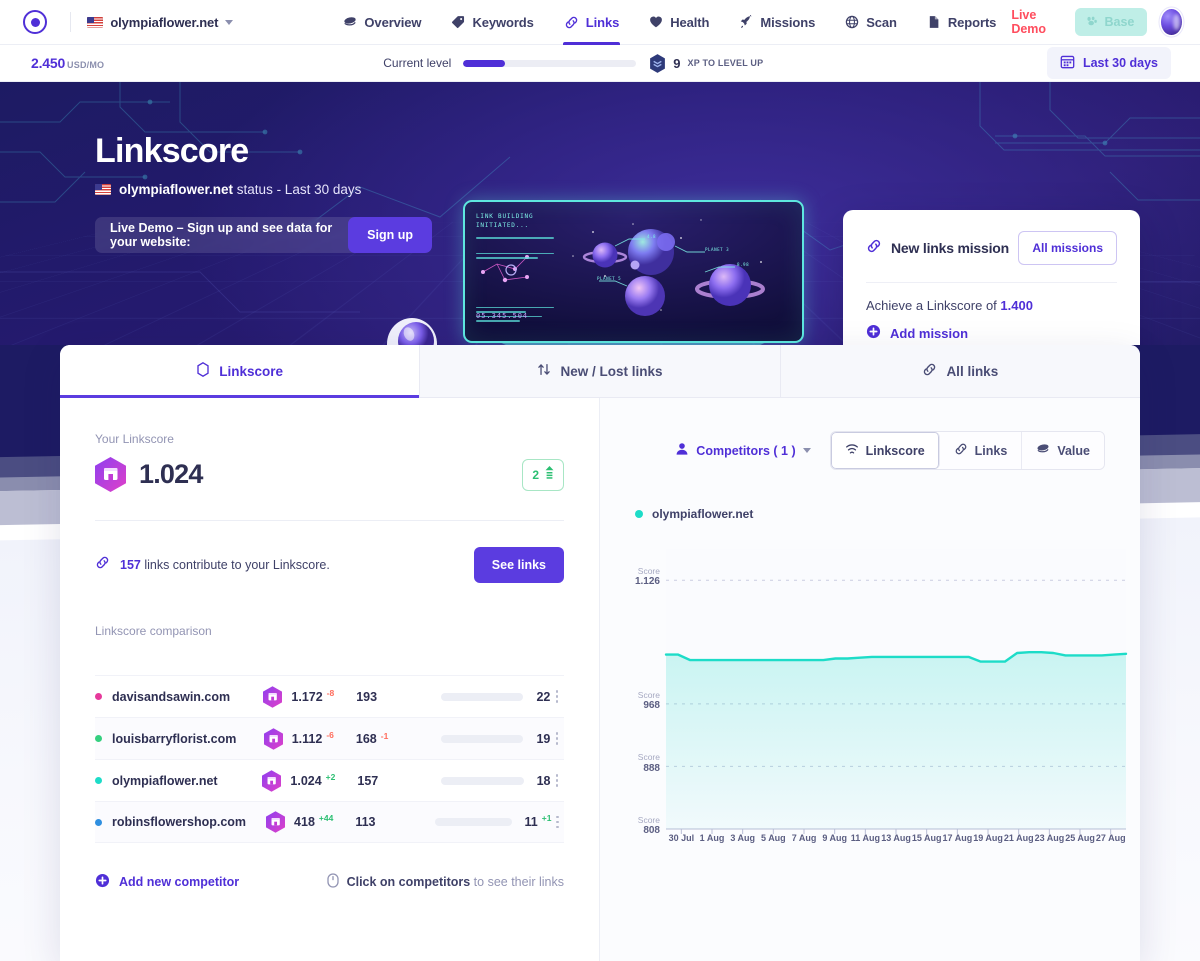 This screenshot has height=961, width=1200. Describe the element at coordinates (873, 333) in the screenshot. I see `plus-circle-icon` at that location.